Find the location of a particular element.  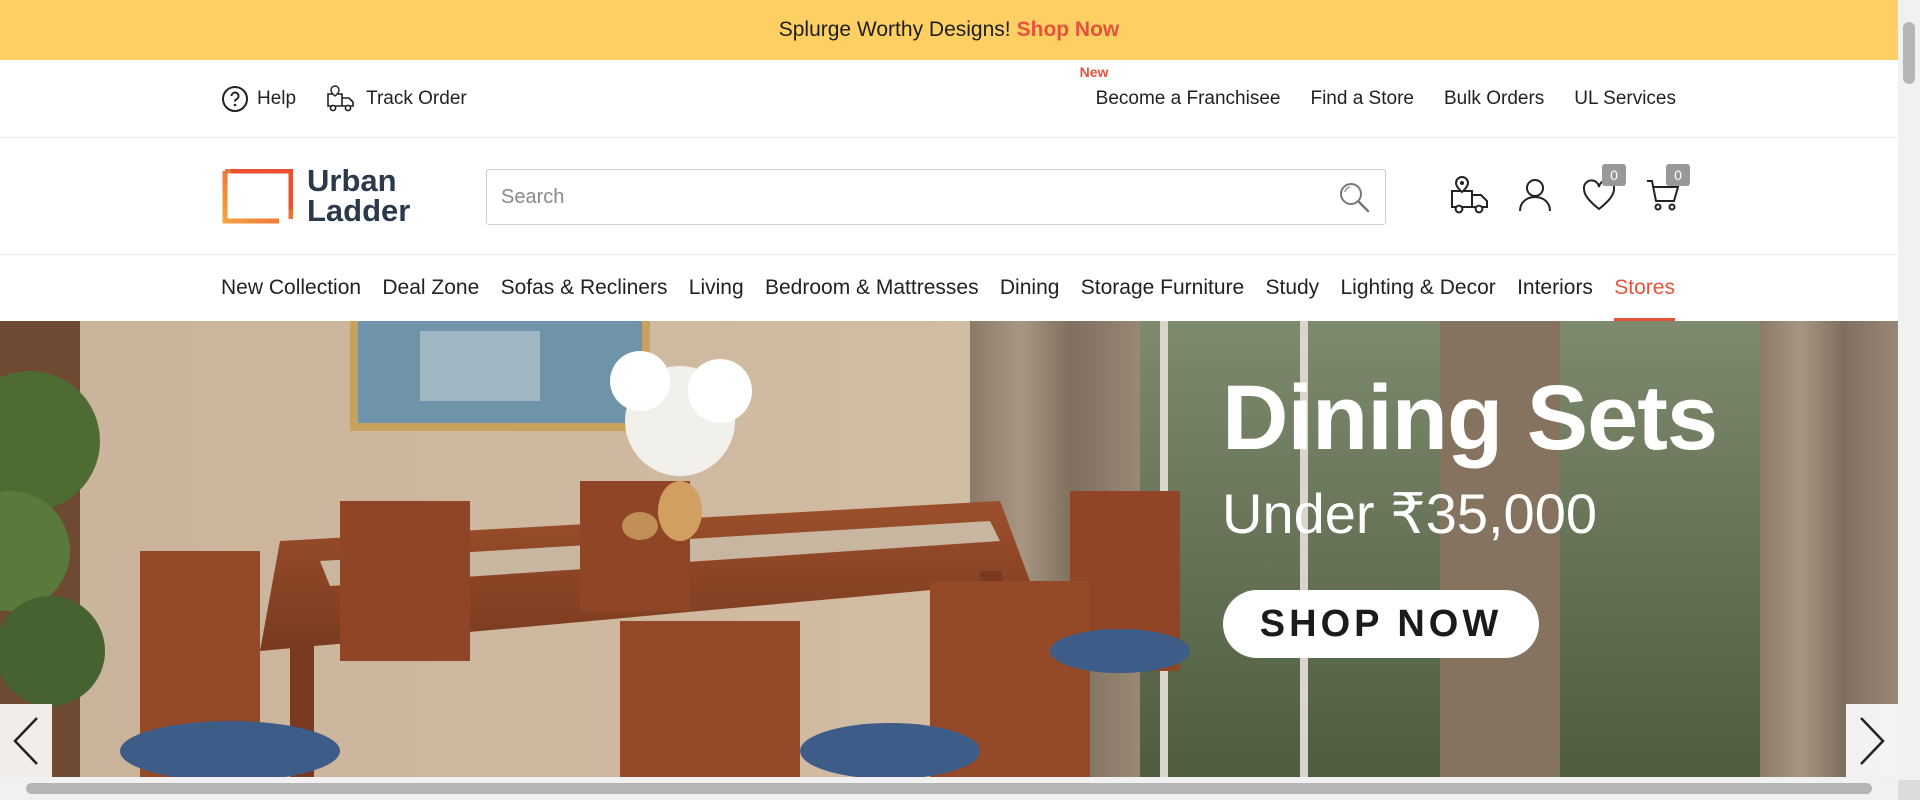

search-box is located at coordinates (936, 197).